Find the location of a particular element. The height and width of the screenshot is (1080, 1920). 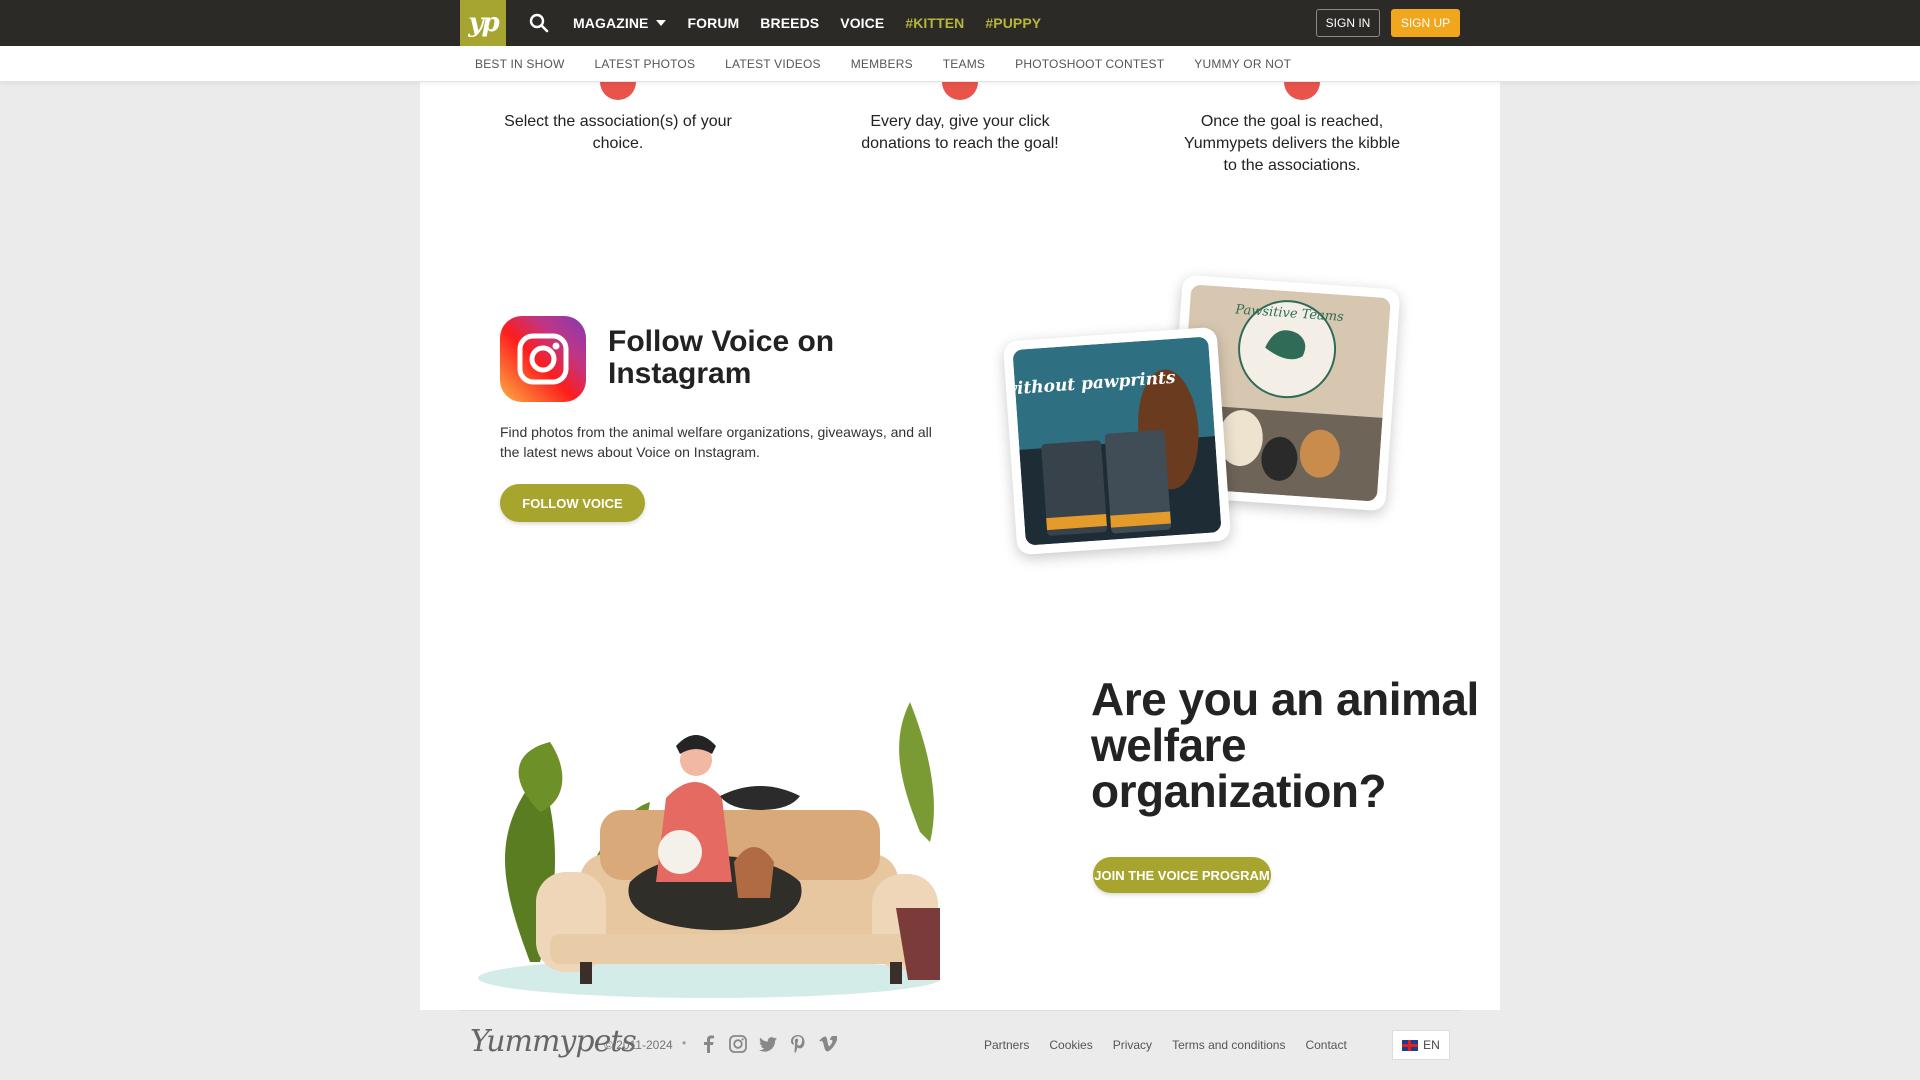

subnav-best-in-show: BEST IN SHOW is located at coordinates (520, 64).